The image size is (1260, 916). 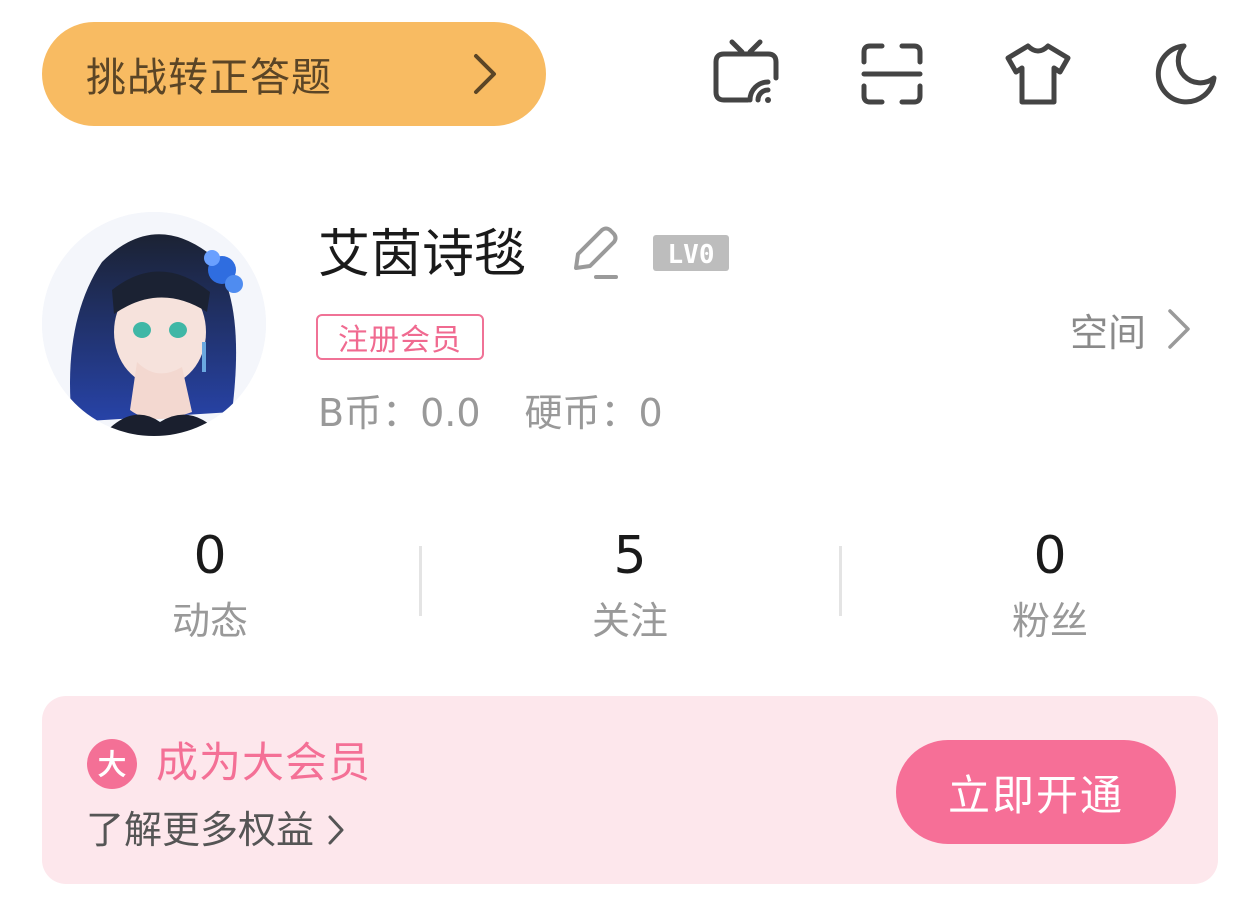 What do you see at coordinates (200, 830) in the screenshot?
I see `vip-benefits-label: 了解更多权益` at bounding box center [200, 830].